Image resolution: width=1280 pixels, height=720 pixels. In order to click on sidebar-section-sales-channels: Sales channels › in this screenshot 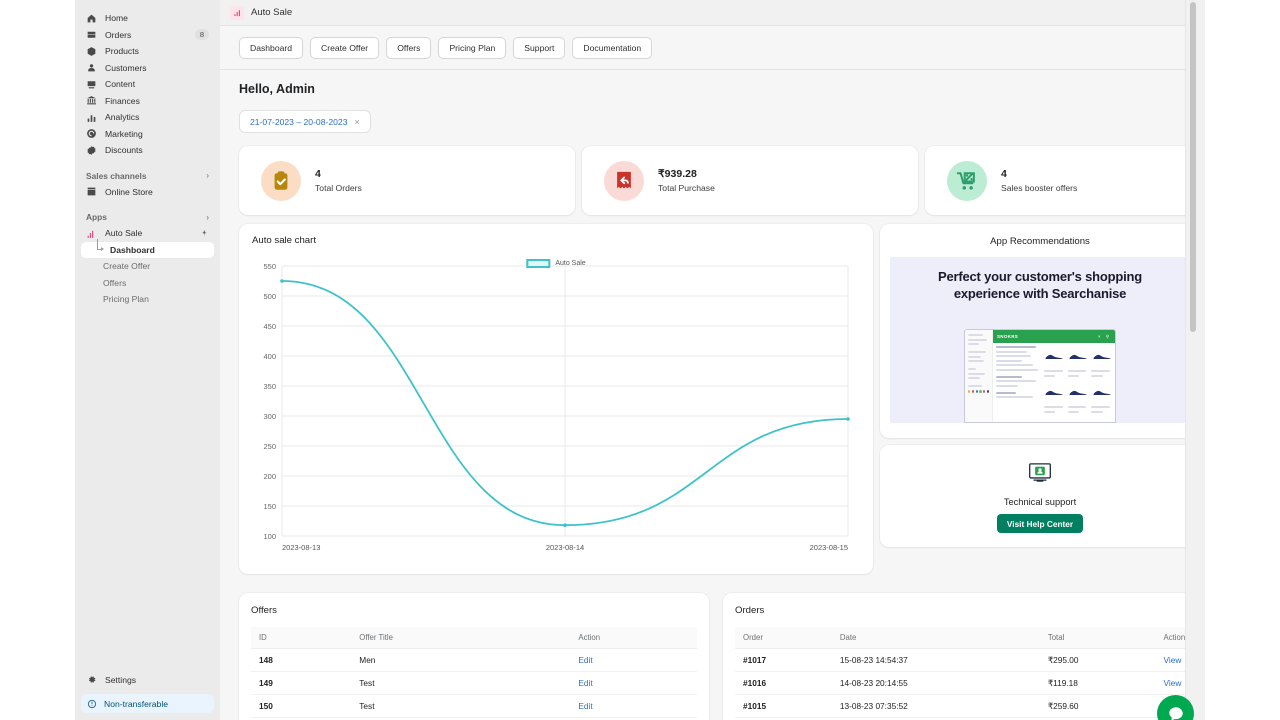, I will do `click(147, 176)`.